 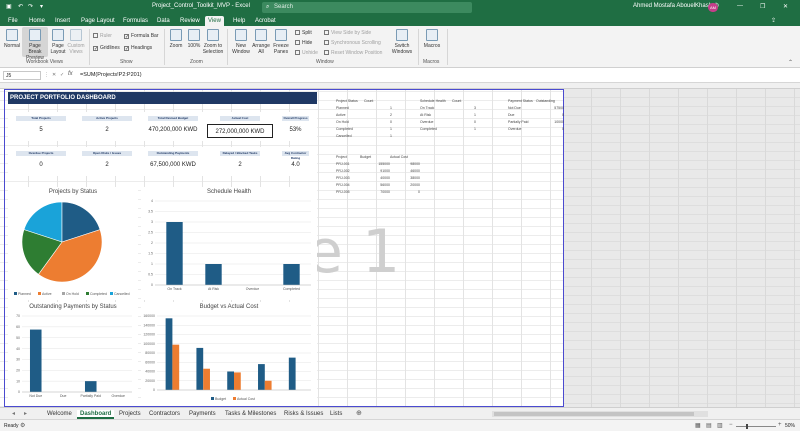 What do you see at coordinates (194, 46) in the screenshot?
I see `zoom-100-button: 100%` at bounding box center [194, 46].